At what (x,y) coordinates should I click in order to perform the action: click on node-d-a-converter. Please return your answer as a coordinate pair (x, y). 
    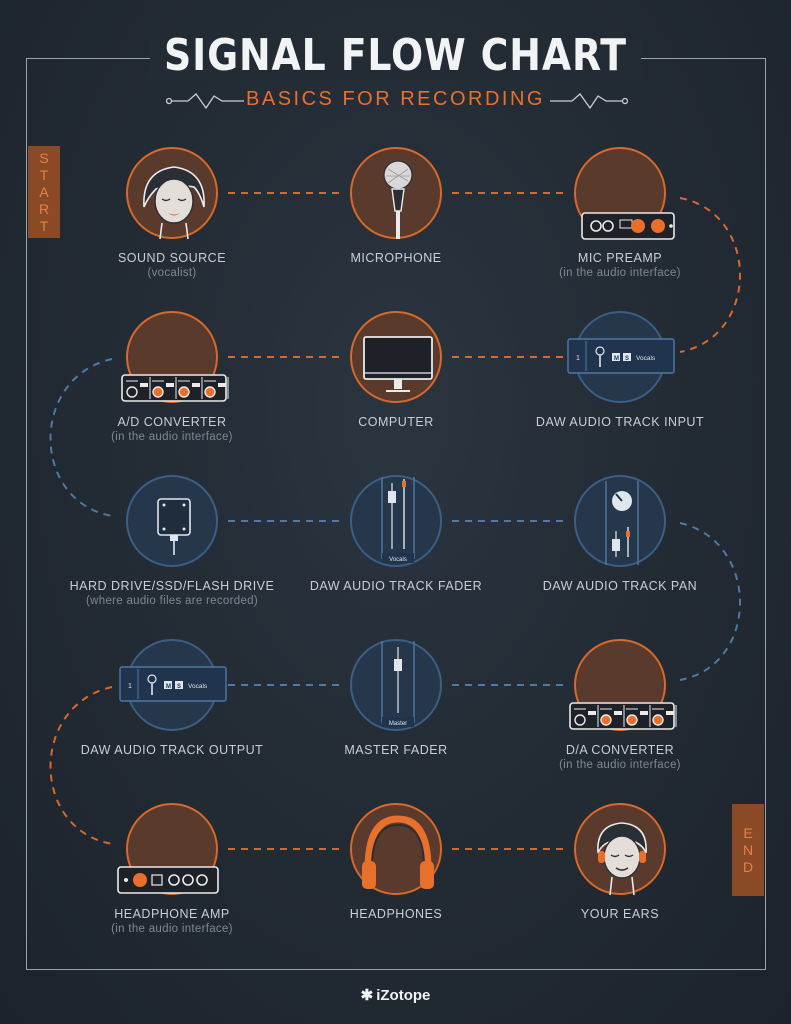
    Looking at the image, I should click on (623, 685).